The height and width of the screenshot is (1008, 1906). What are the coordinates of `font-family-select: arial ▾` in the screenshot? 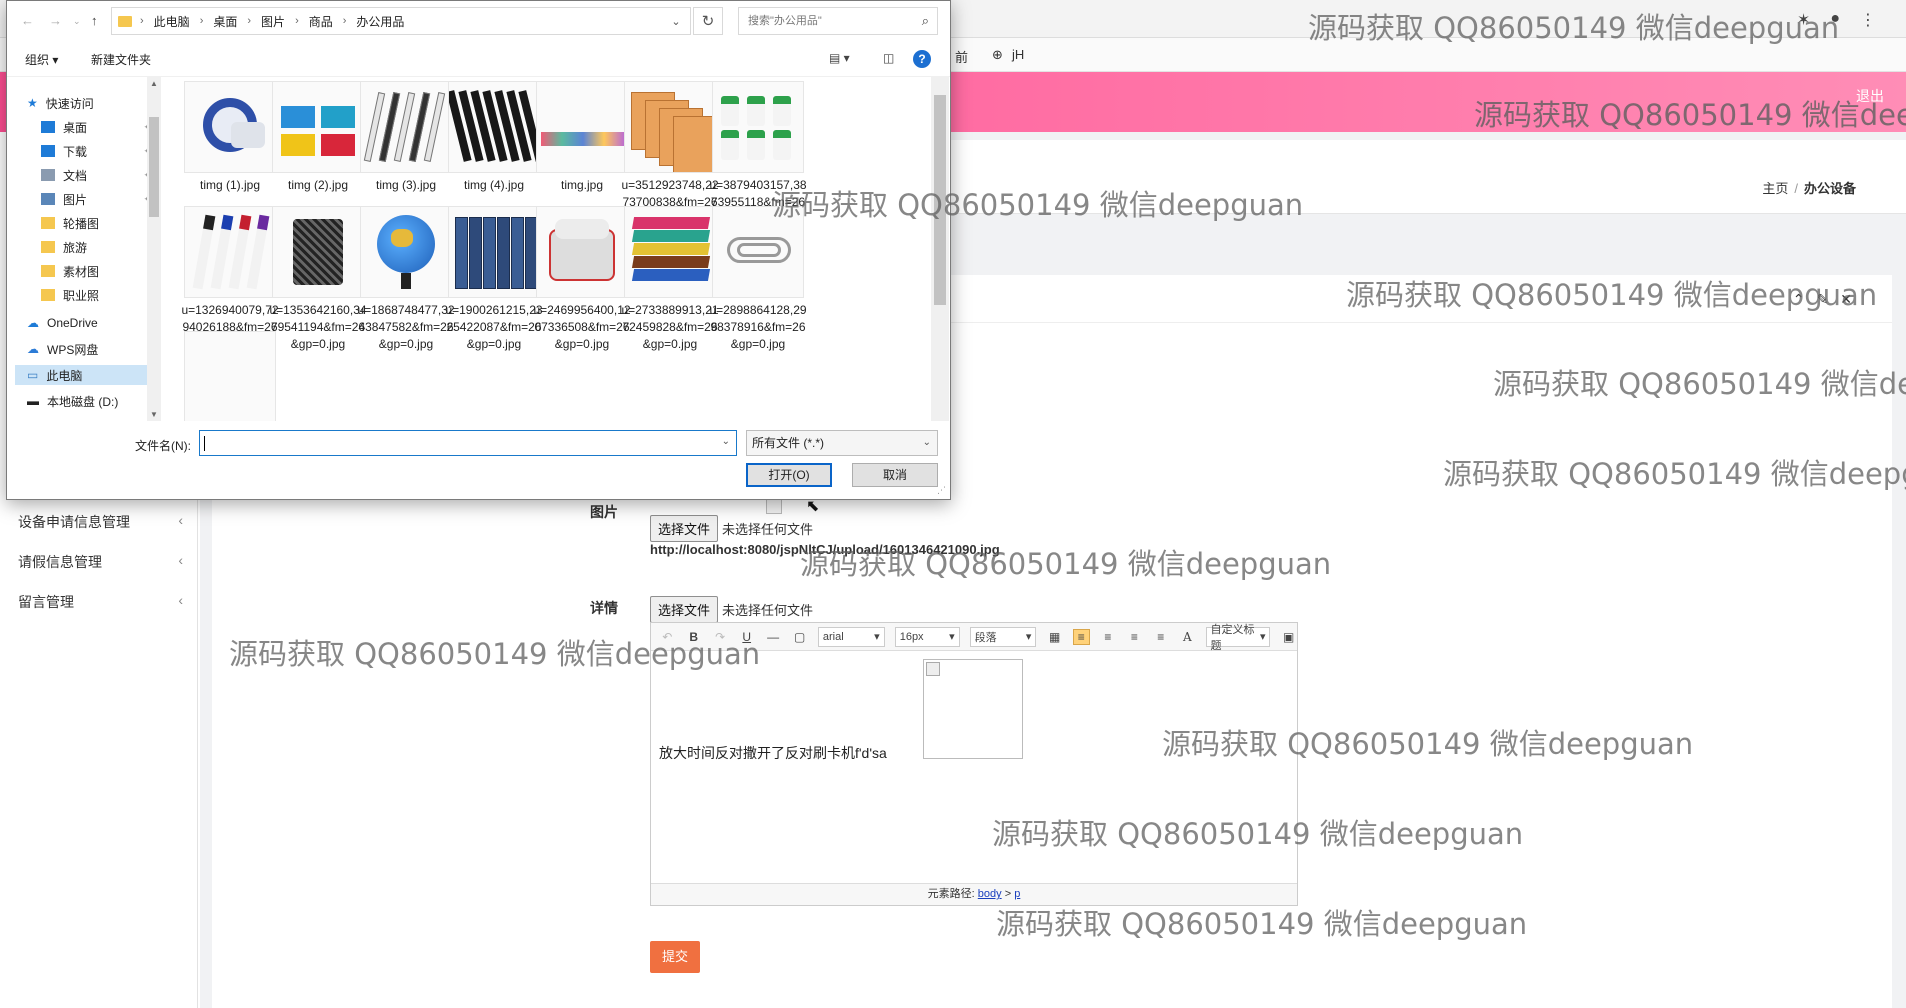 It's located at (851, 636).